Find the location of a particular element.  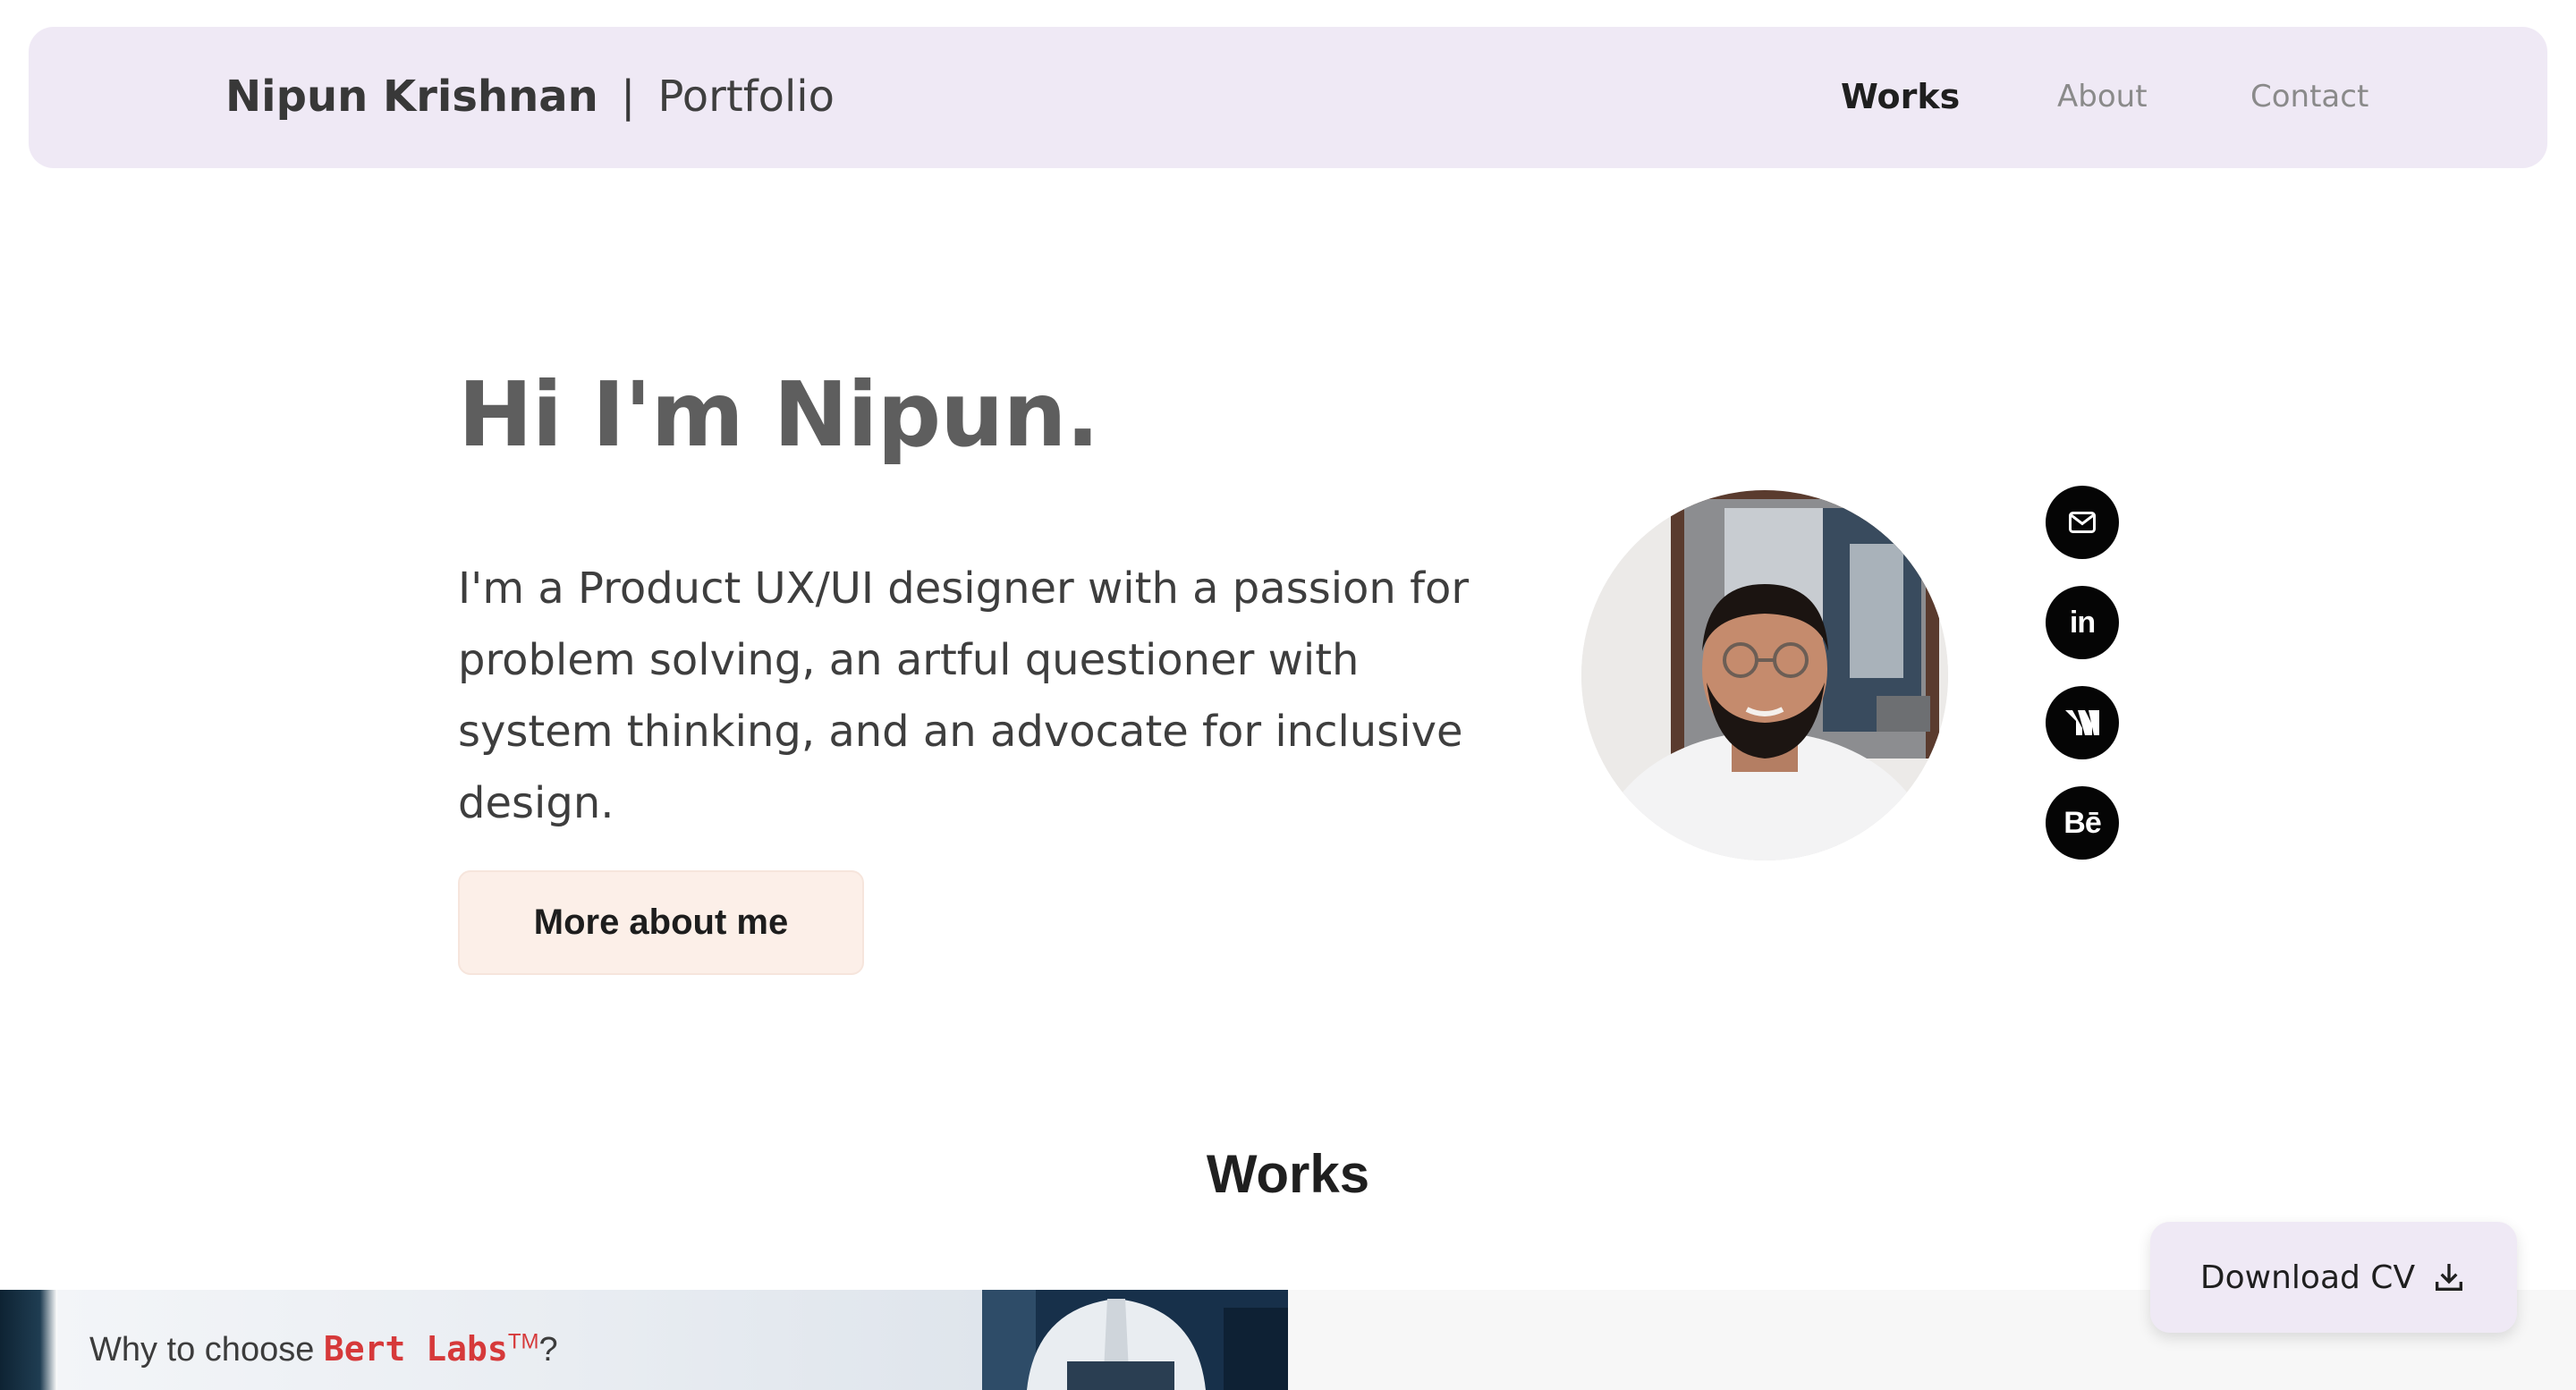

medium-icon is located at coordinates (2082, 722).